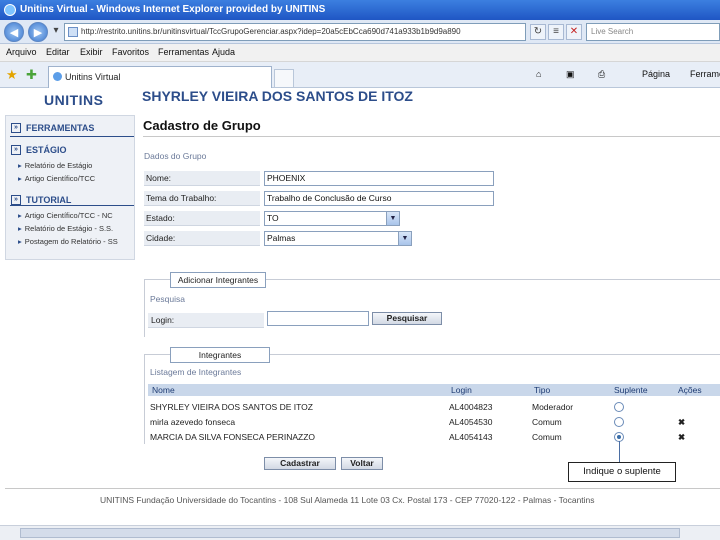 Image resolution: width=720 pixels, height=540 pixels. What do you see at coordinates (538, 74) in the screenshot?
I see `home-icon: ⌂` at bounding box center [538, 74].